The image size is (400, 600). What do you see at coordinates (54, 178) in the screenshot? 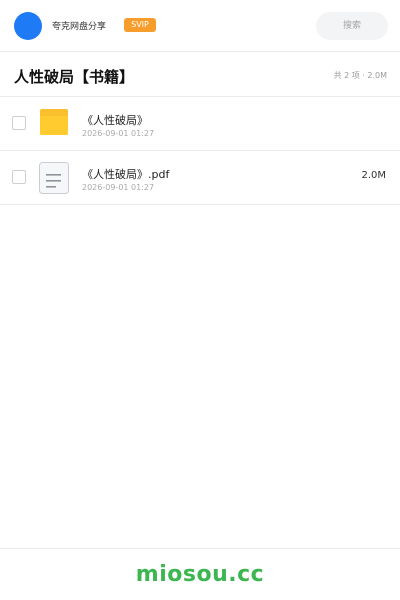
I see `document-icon` at bounding box center [54, 178].